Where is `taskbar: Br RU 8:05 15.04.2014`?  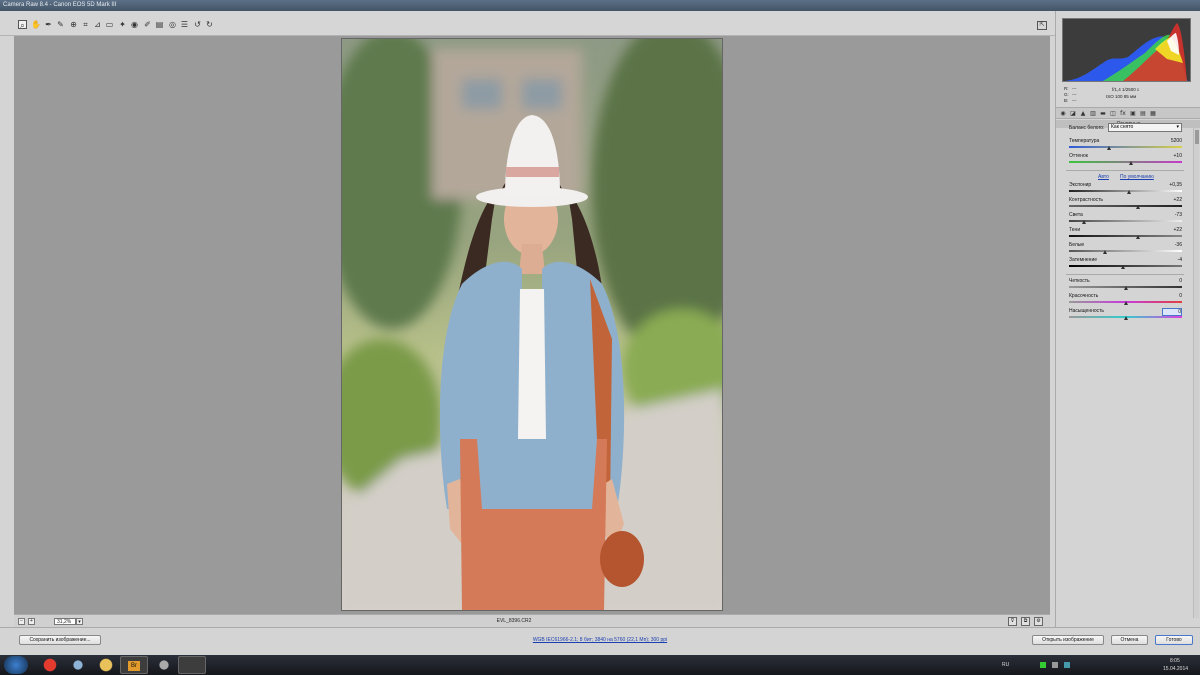 taskbar: Br RU 8:05 15.04.2014 is located at coordinates (600, 665).